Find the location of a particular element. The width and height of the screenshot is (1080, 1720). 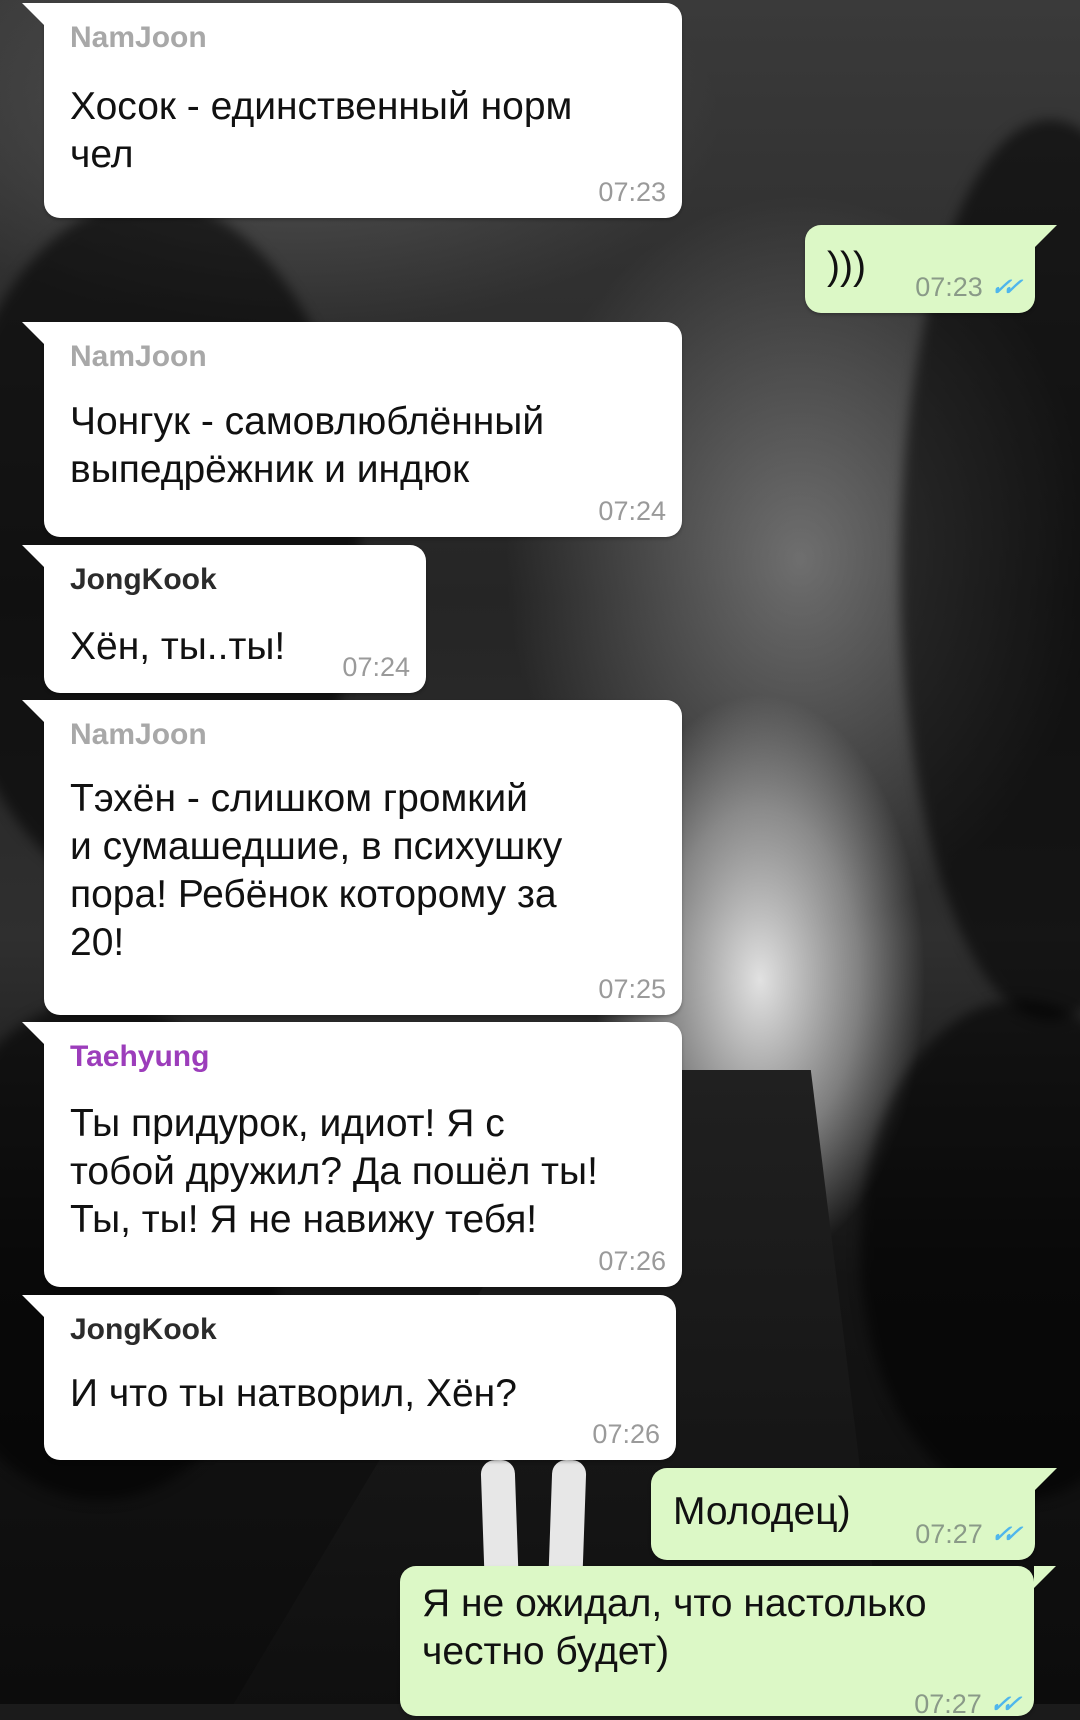

message-text: Молодец) is located at coordinates (762, 1511).